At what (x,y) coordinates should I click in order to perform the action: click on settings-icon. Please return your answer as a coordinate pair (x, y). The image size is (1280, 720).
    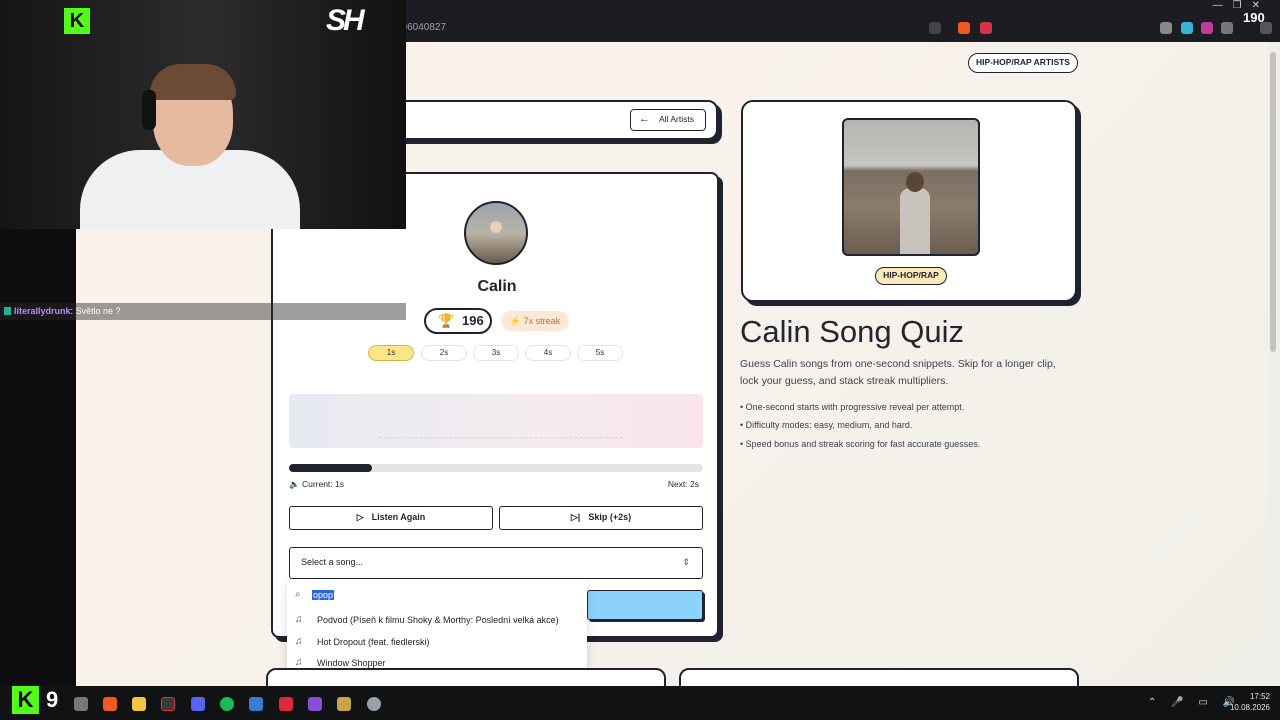
    Looking at the image, I should click on (374, 704).